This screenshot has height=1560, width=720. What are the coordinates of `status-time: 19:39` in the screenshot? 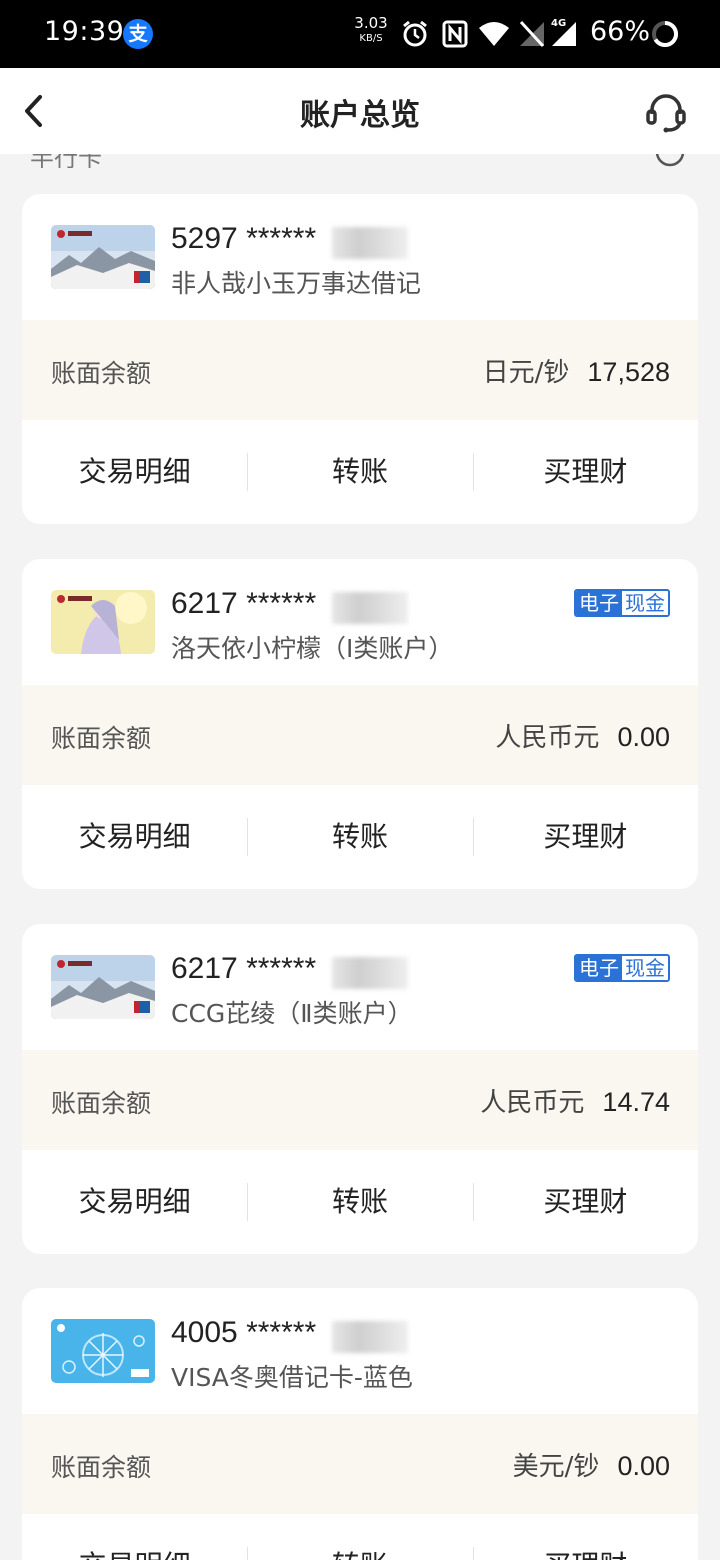 It's located at (84, 31).